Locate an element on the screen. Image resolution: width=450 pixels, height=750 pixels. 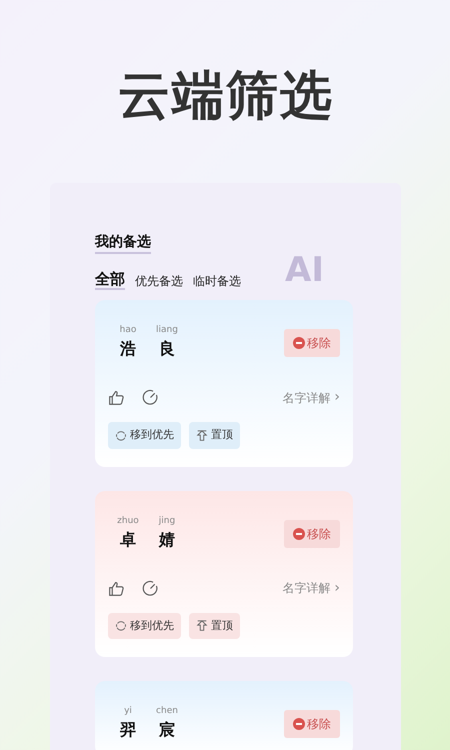
filter-tab: 临时备选 is located at coordinates (217, 282).